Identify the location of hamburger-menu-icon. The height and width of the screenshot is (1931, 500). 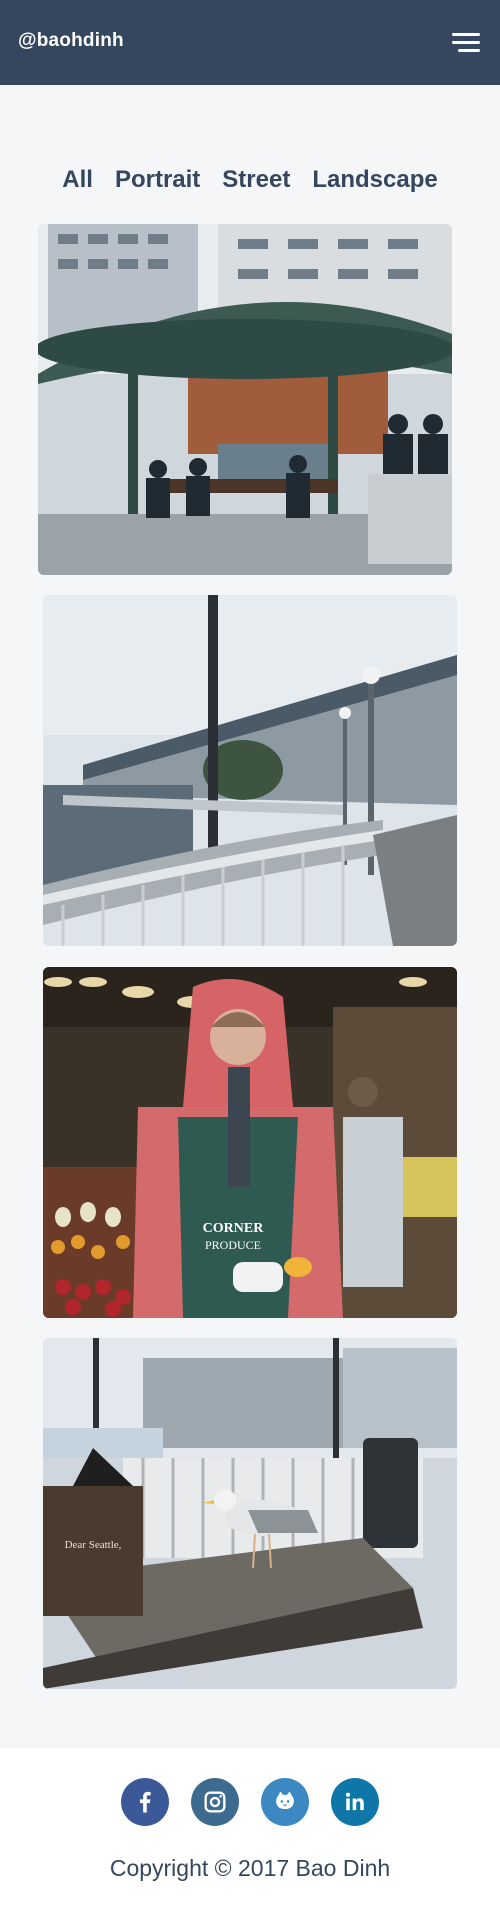
(465, 43).